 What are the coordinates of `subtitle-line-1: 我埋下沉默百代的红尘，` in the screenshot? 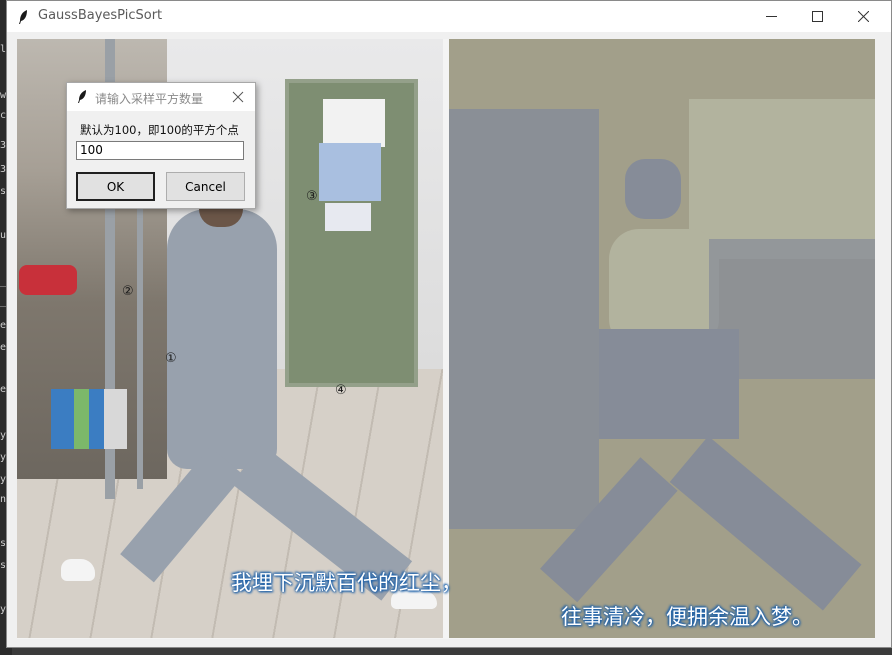 It's located at (346, 583).